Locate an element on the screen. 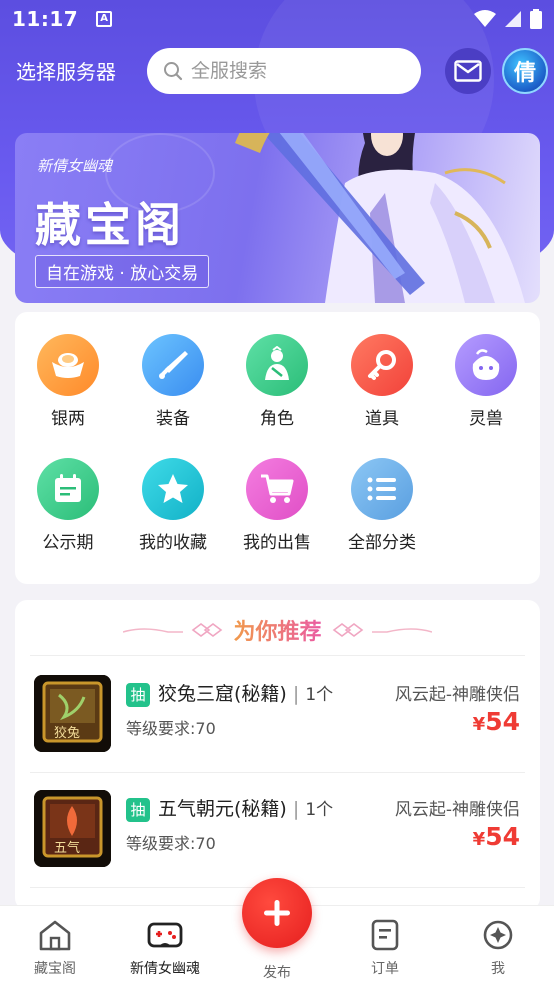 This screenshot has width=554, height=984. item-thumbnail: 狡兔 is located at coordinates (72, 713).